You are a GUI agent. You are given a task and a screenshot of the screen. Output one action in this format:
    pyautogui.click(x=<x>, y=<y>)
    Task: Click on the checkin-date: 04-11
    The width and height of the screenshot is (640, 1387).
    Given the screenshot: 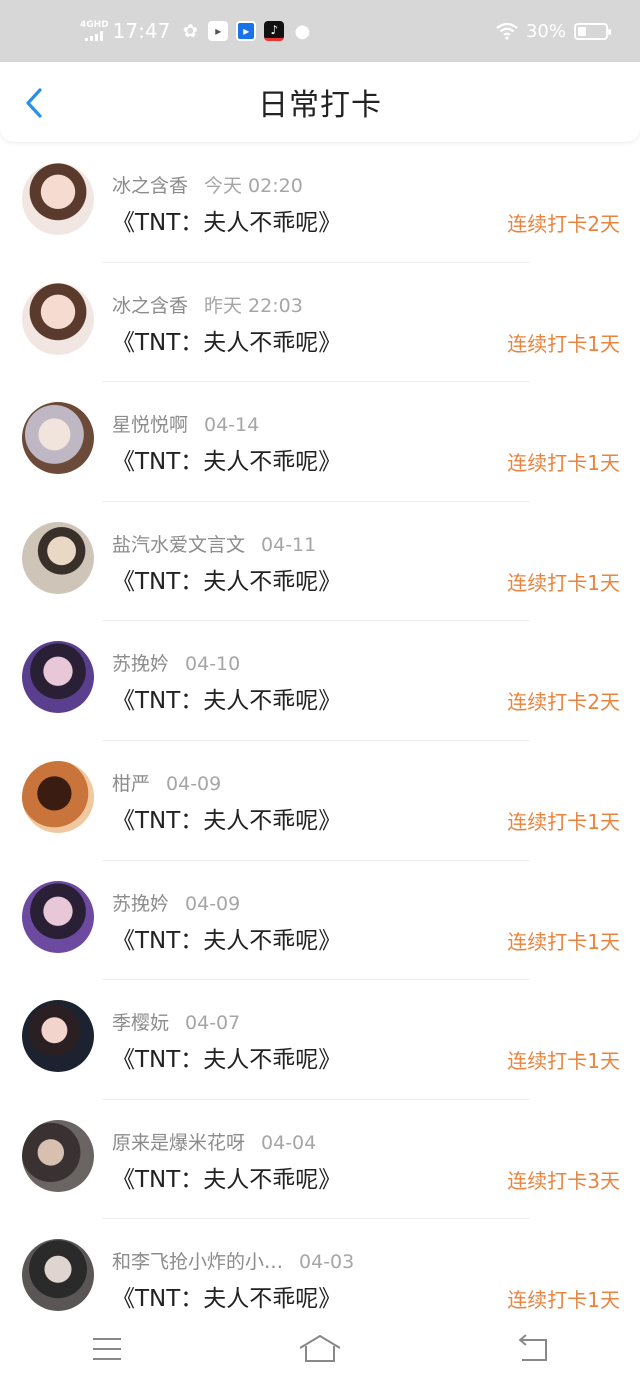 What is the action you would take?
    pyautogui.click(x=289, y=544)
    